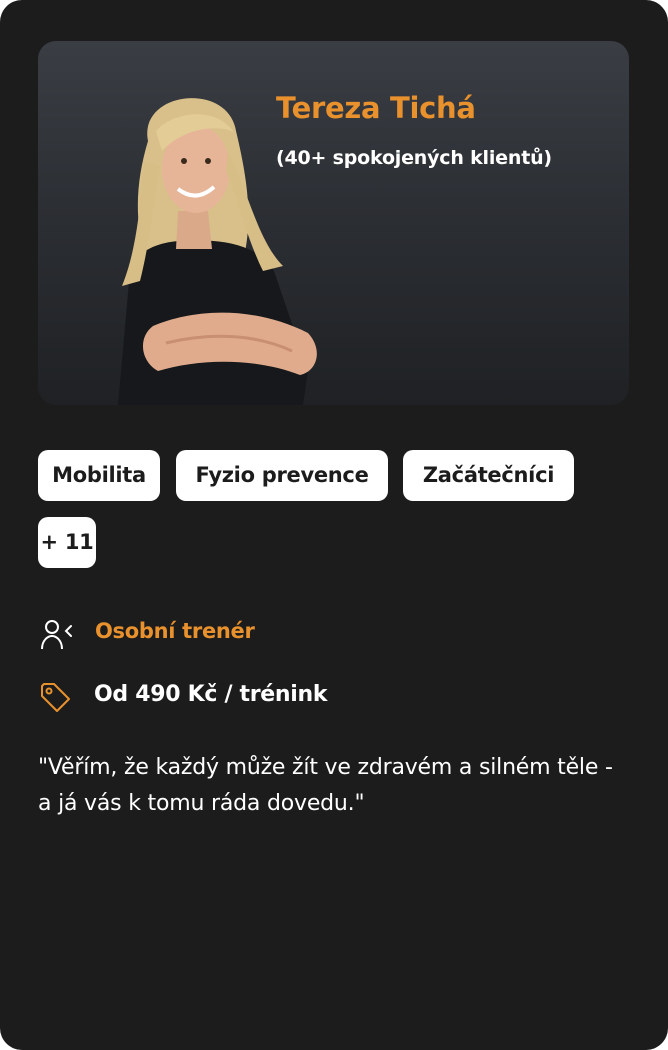 The width and height of the screenshot is (668, 1050). Describe the element at coordinates (414, 158) in the screenshot. I see `client-count: (40+ spokojených klientů)` at that location.